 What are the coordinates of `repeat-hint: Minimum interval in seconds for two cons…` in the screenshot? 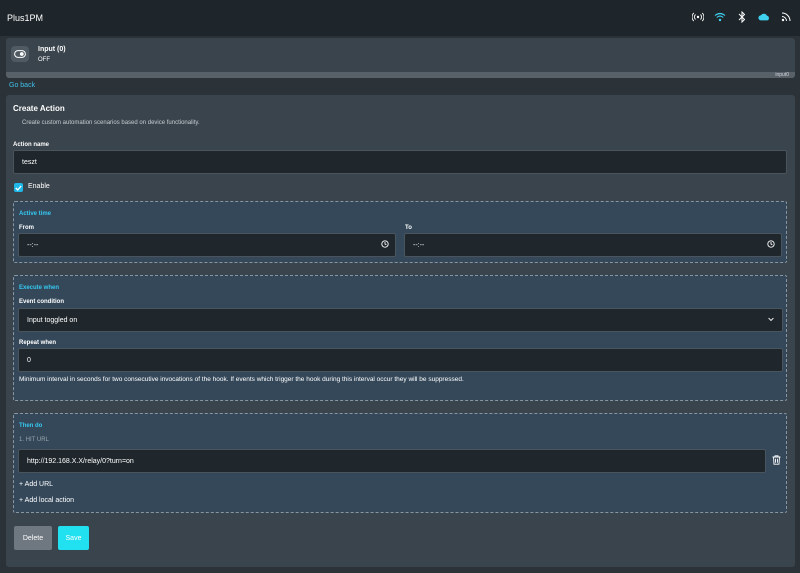 It's located at (241, 379).